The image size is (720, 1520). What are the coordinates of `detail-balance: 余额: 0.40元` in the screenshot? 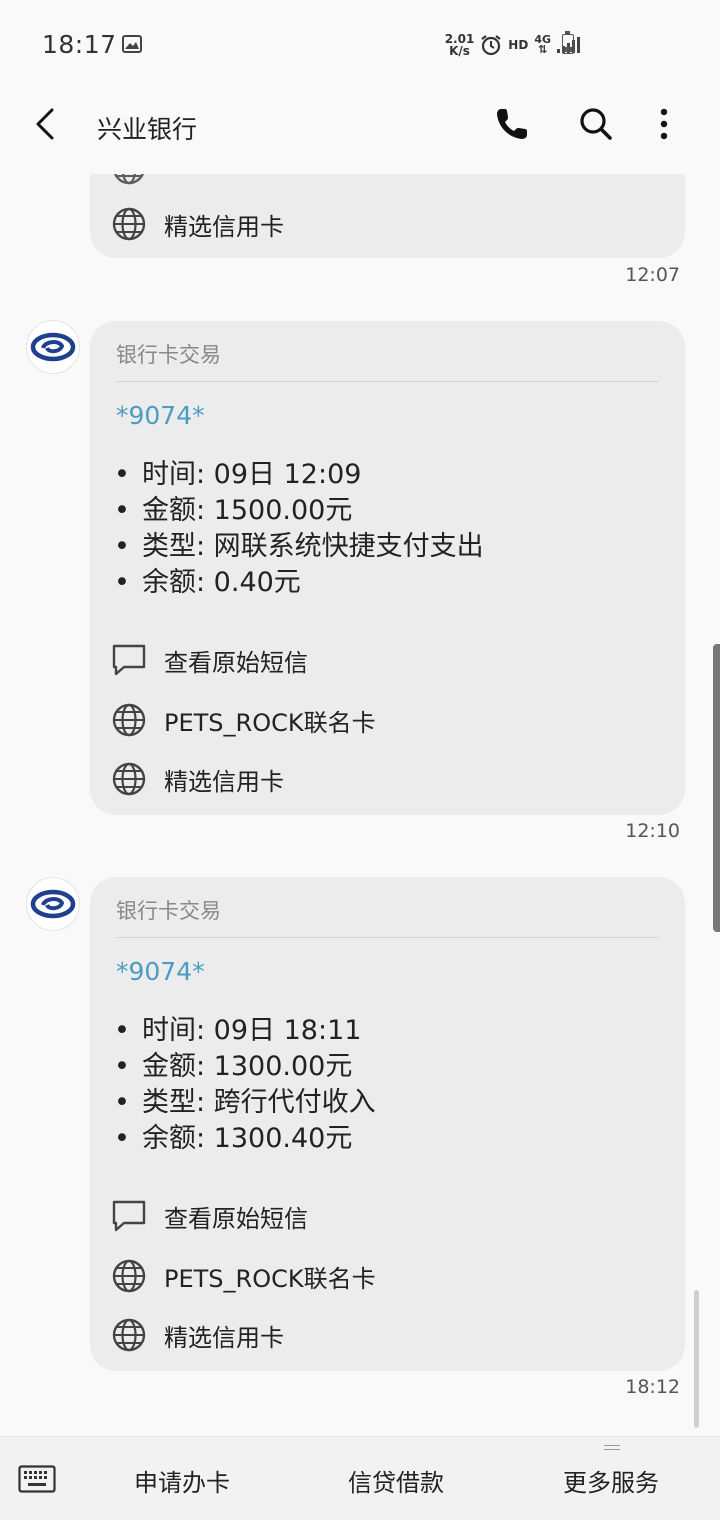 It's located at (221, 582).